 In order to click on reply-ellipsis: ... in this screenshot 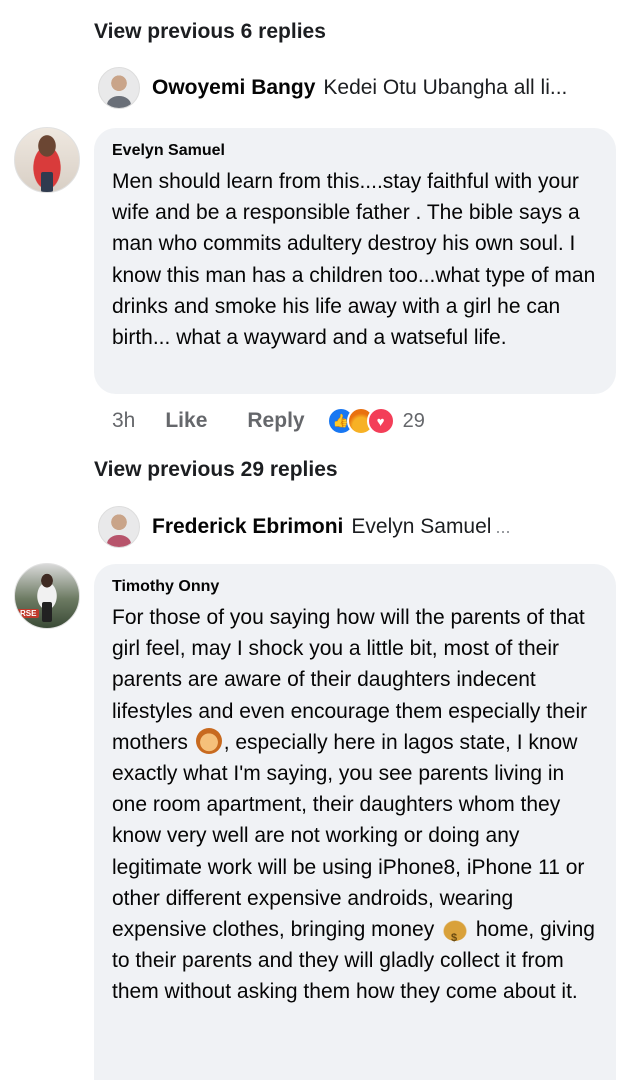, I will do `click(503, 526)`.